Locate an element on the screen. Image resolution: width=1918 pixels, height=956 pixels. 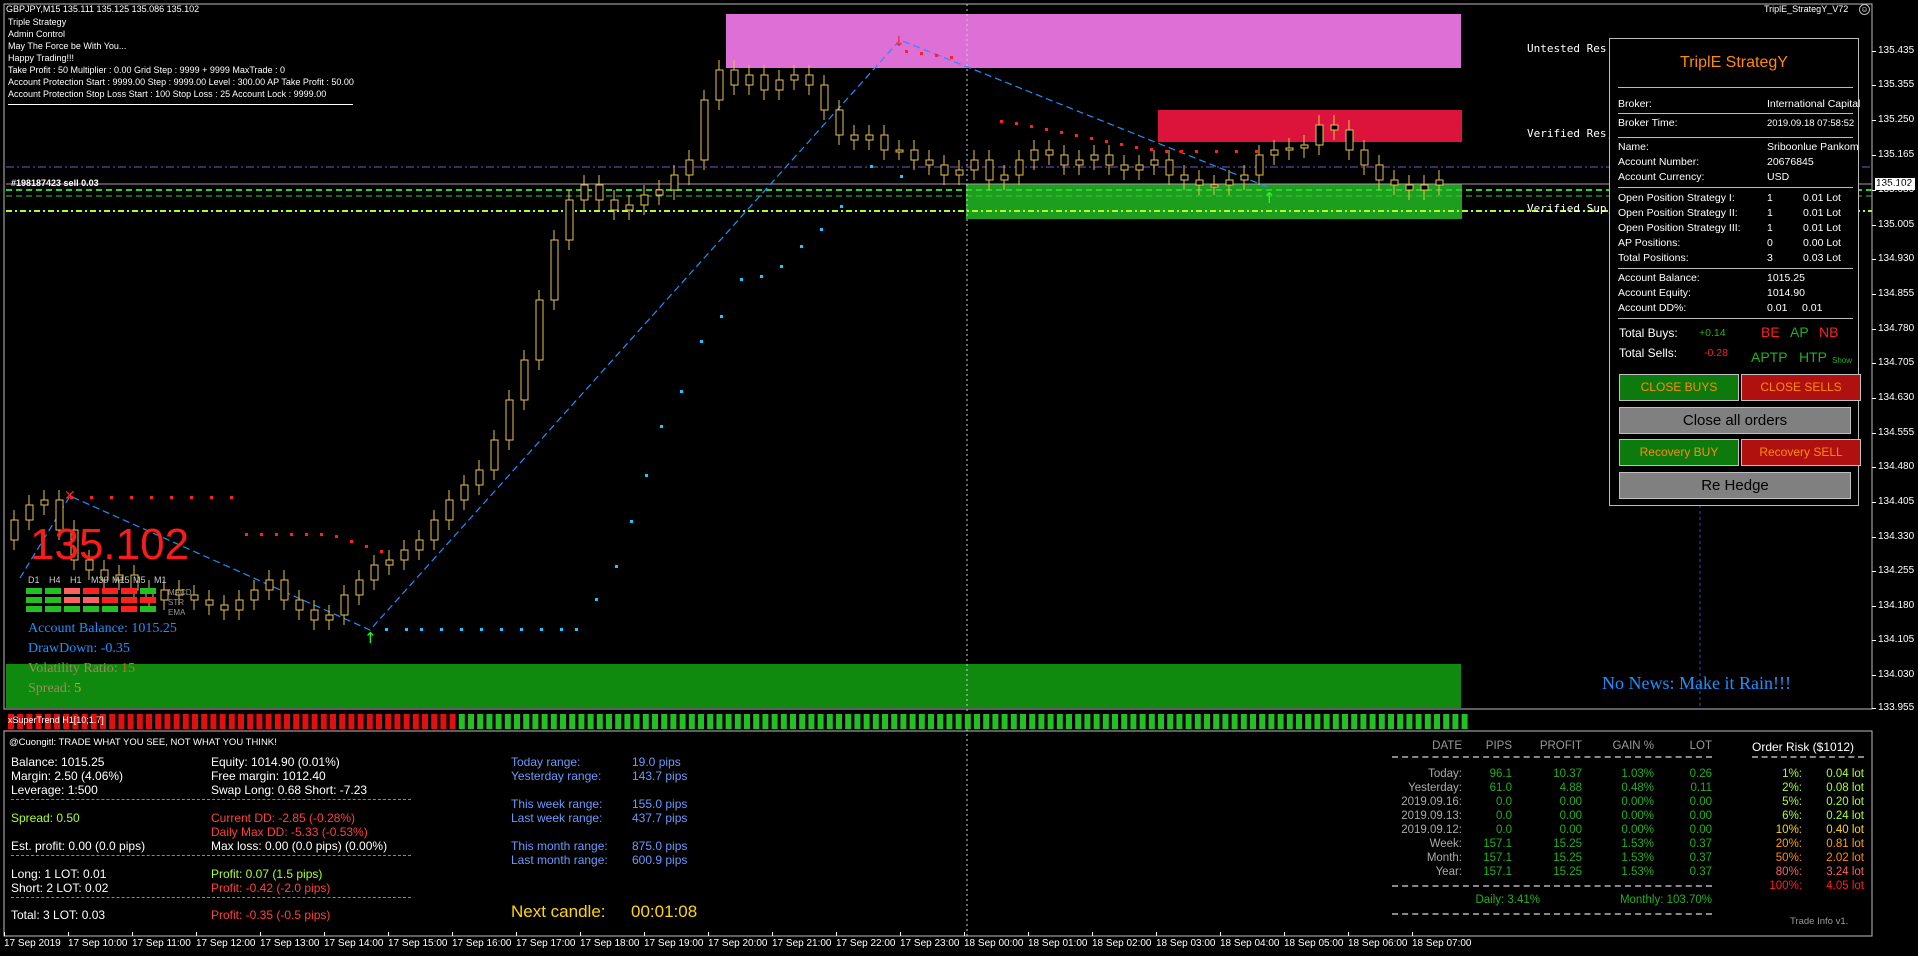
recovery-buy-button: Recovery BUY is located at coordinates (1679, 452).